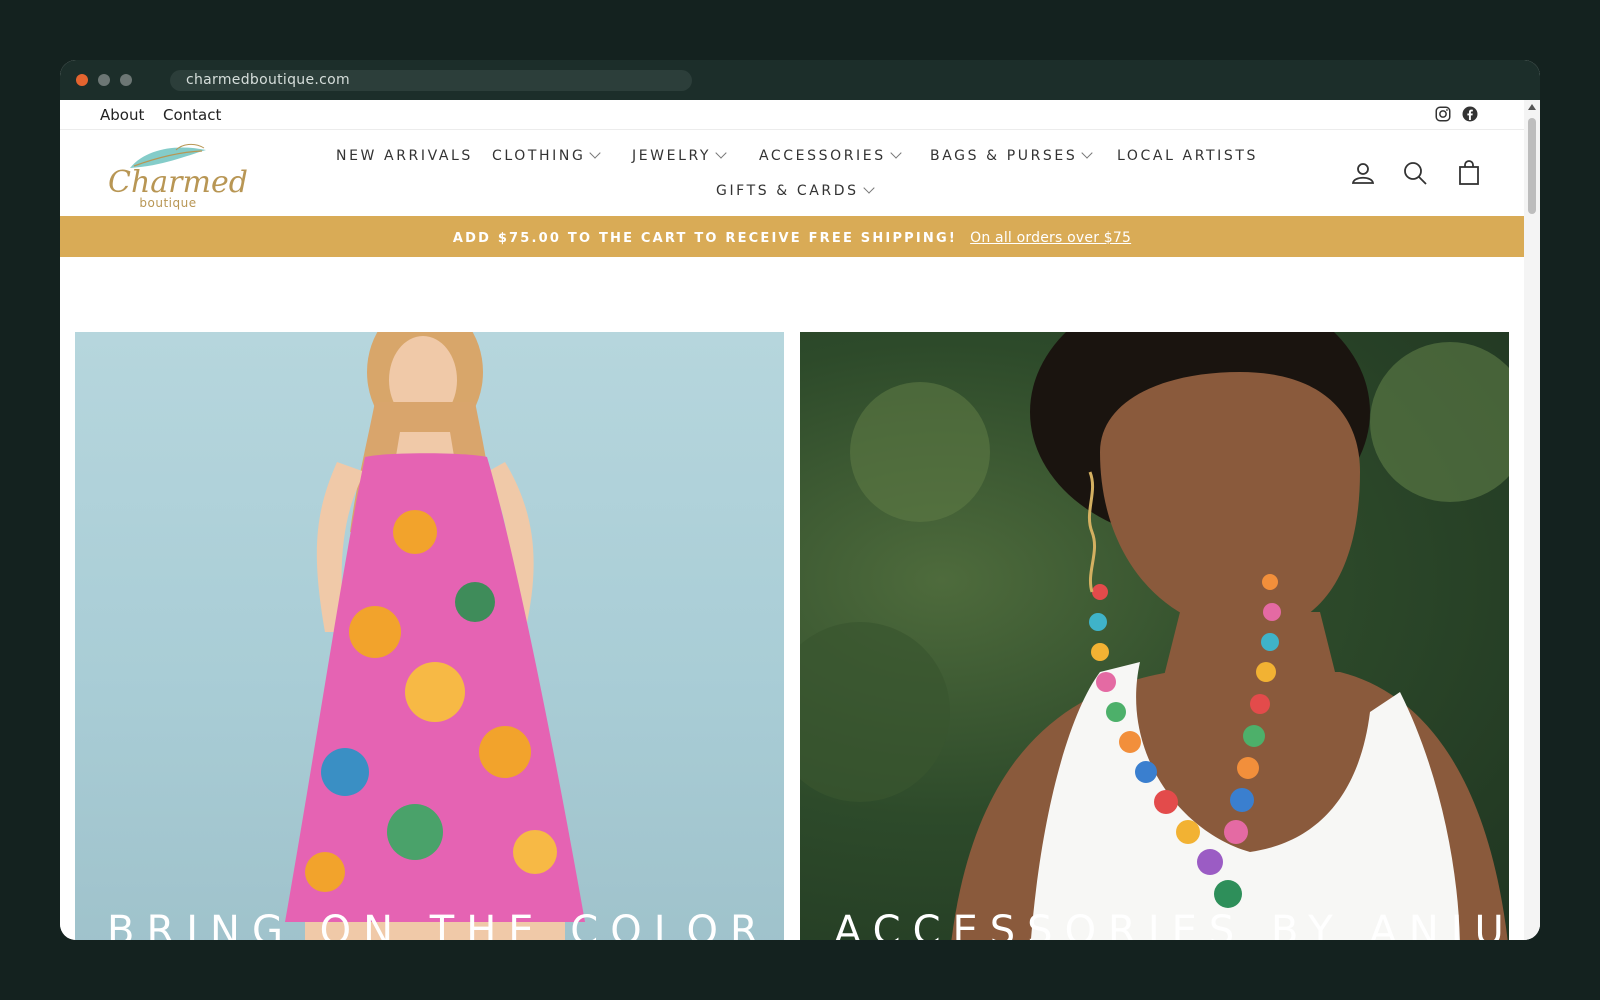 Image resolution: width=1600 pixels, height=1000 pixels. I want to click on close-window-button, so click(82, 80).